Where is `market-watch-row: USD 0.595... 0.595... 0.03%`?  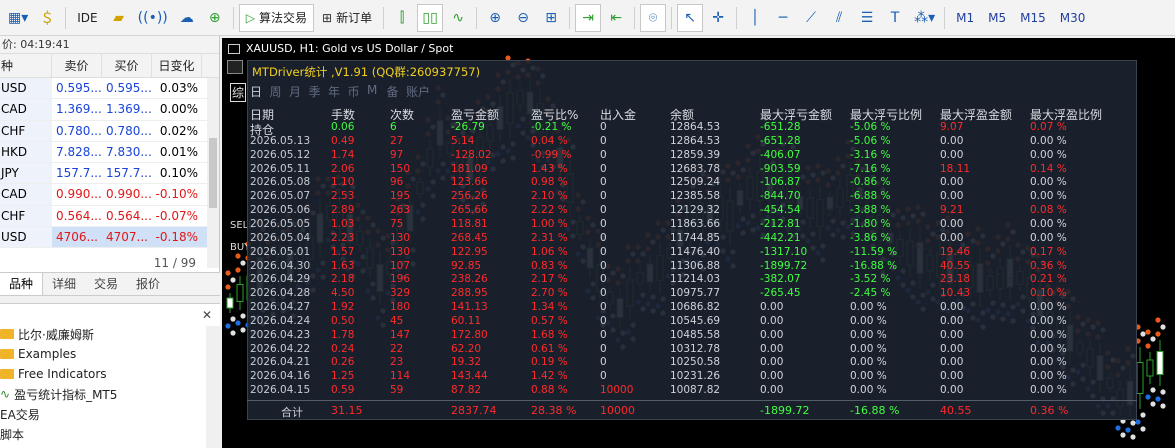 market-watch-row: USD 0.595... 0.595... 0.03% is located at coordinates (109, 89).